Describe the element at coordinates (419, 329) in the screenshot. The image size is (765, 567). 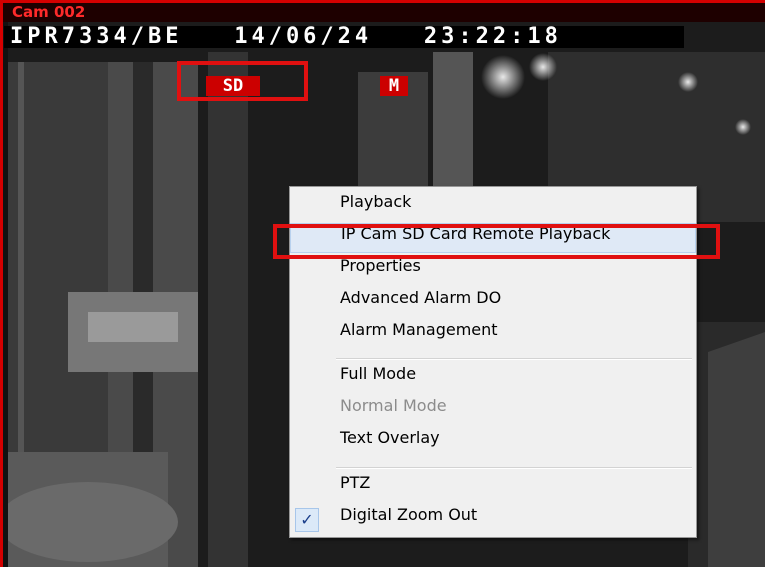
I see `menu-item-label: Alarm Management` at that location.